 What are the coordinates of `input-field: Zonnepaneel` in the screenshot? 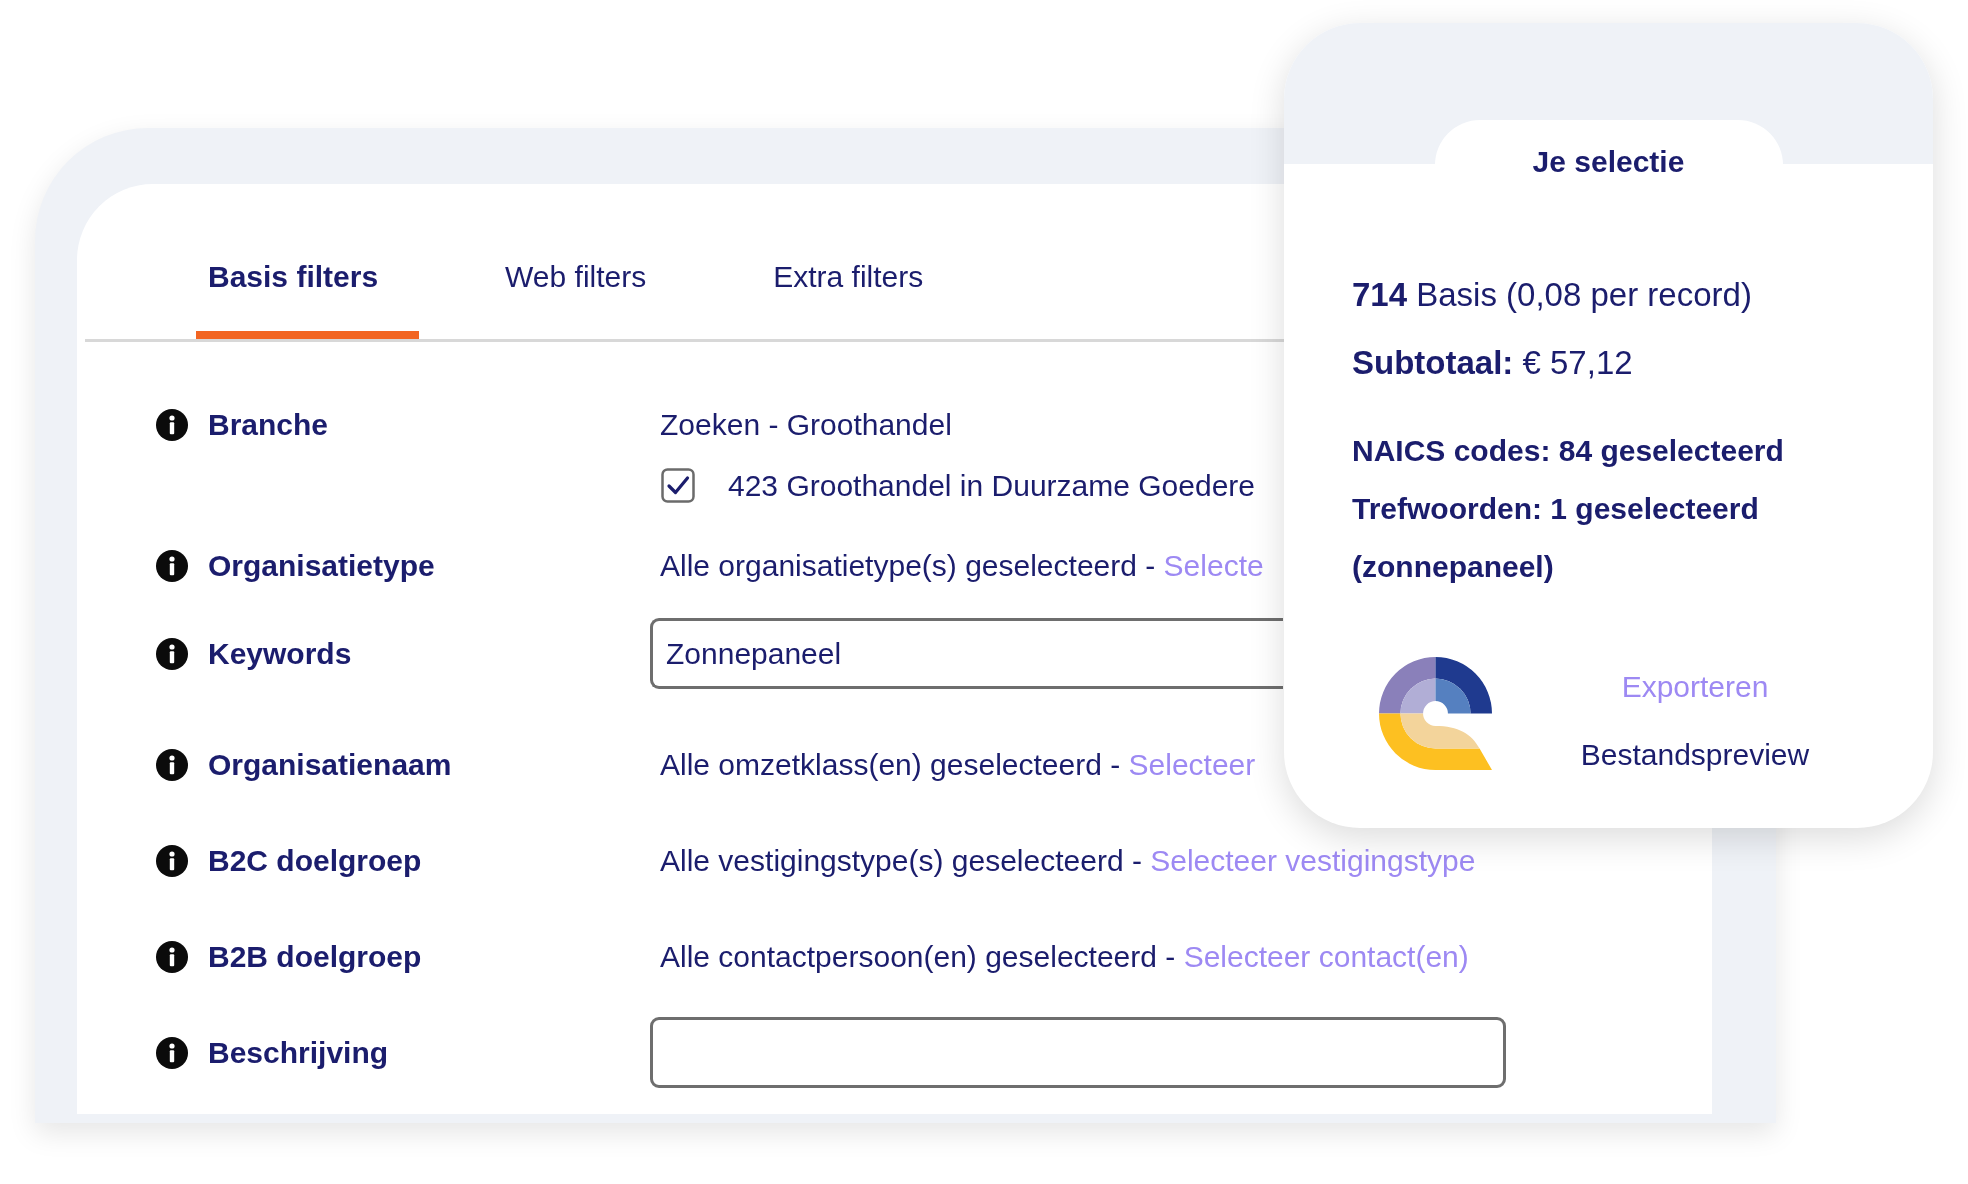 It's located at (966, 653).